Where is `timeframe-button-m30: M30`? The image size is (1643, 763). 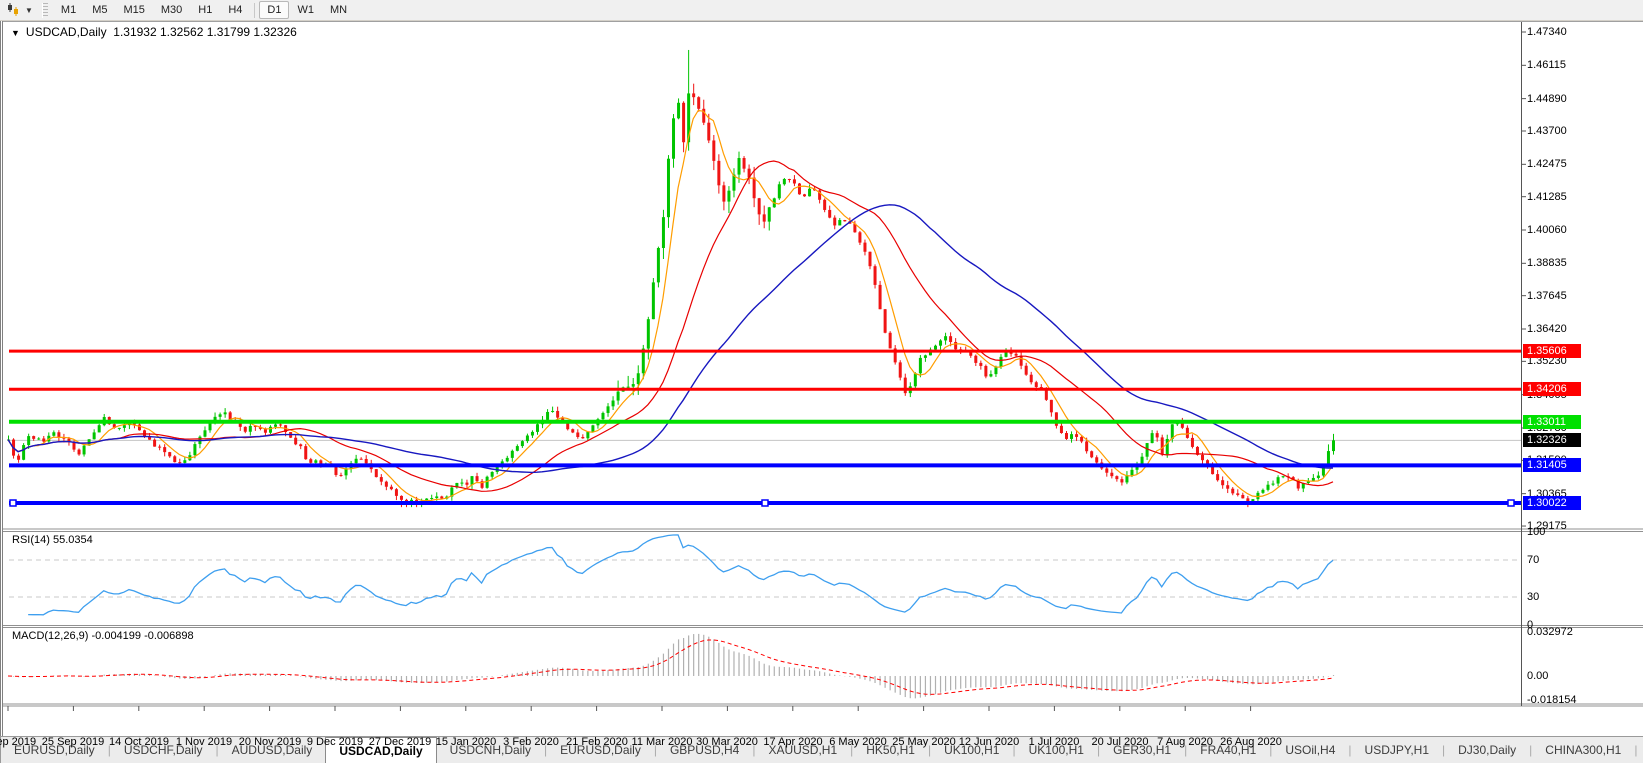
timeframe-button-m30: M30 is located at coordinates (171, 10).